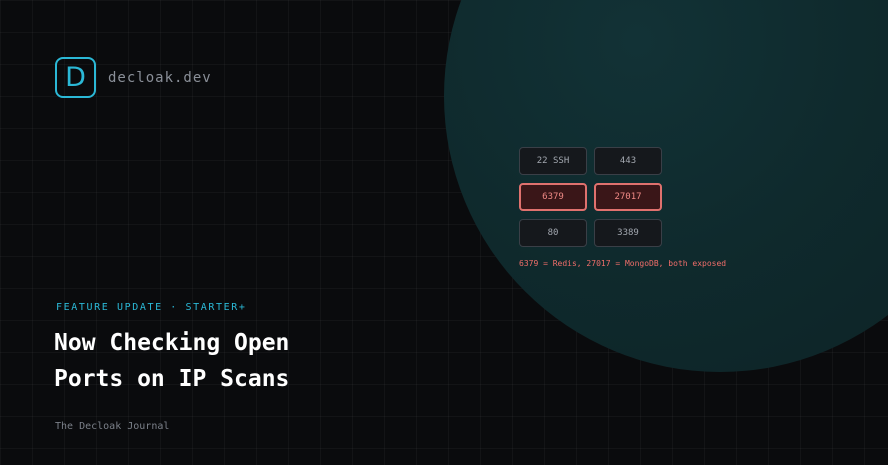 The width and height of the screenshot is (888, 465). What do you see at coordinates (553, 233) in the screenshot?
I see `port-tile-80: 80` at bounding box center [553, 233].